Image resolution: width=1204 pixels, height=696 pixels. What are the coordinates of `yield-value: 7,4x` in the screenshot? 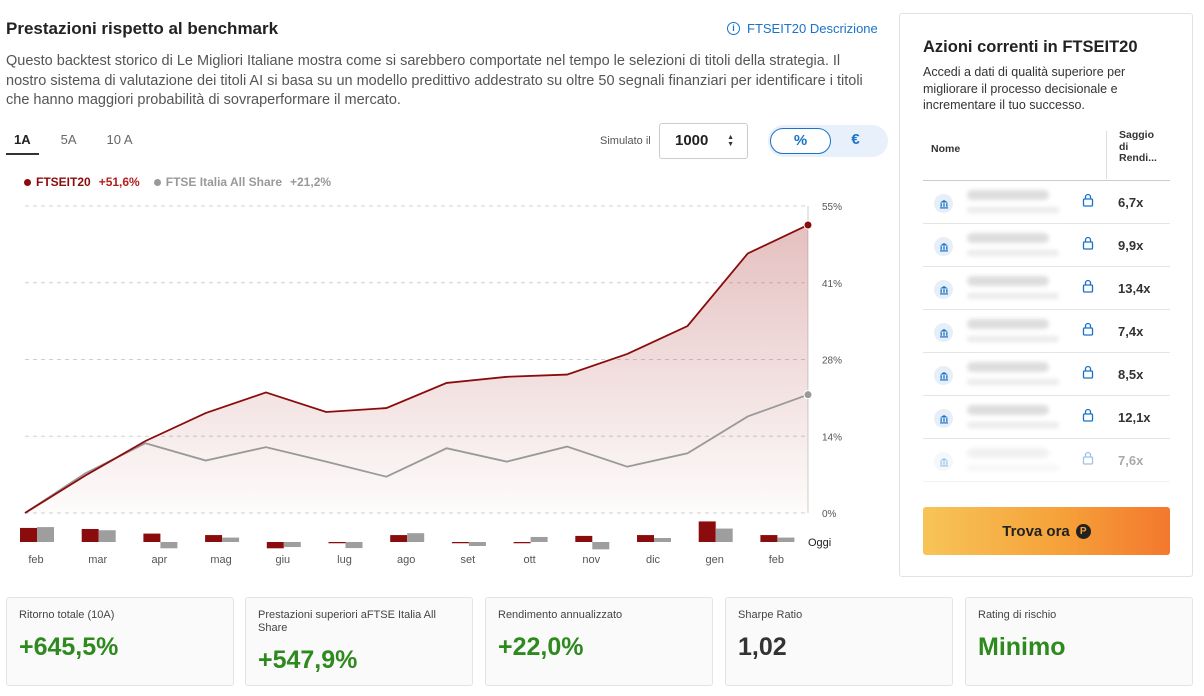 It's located at (1131, 331).